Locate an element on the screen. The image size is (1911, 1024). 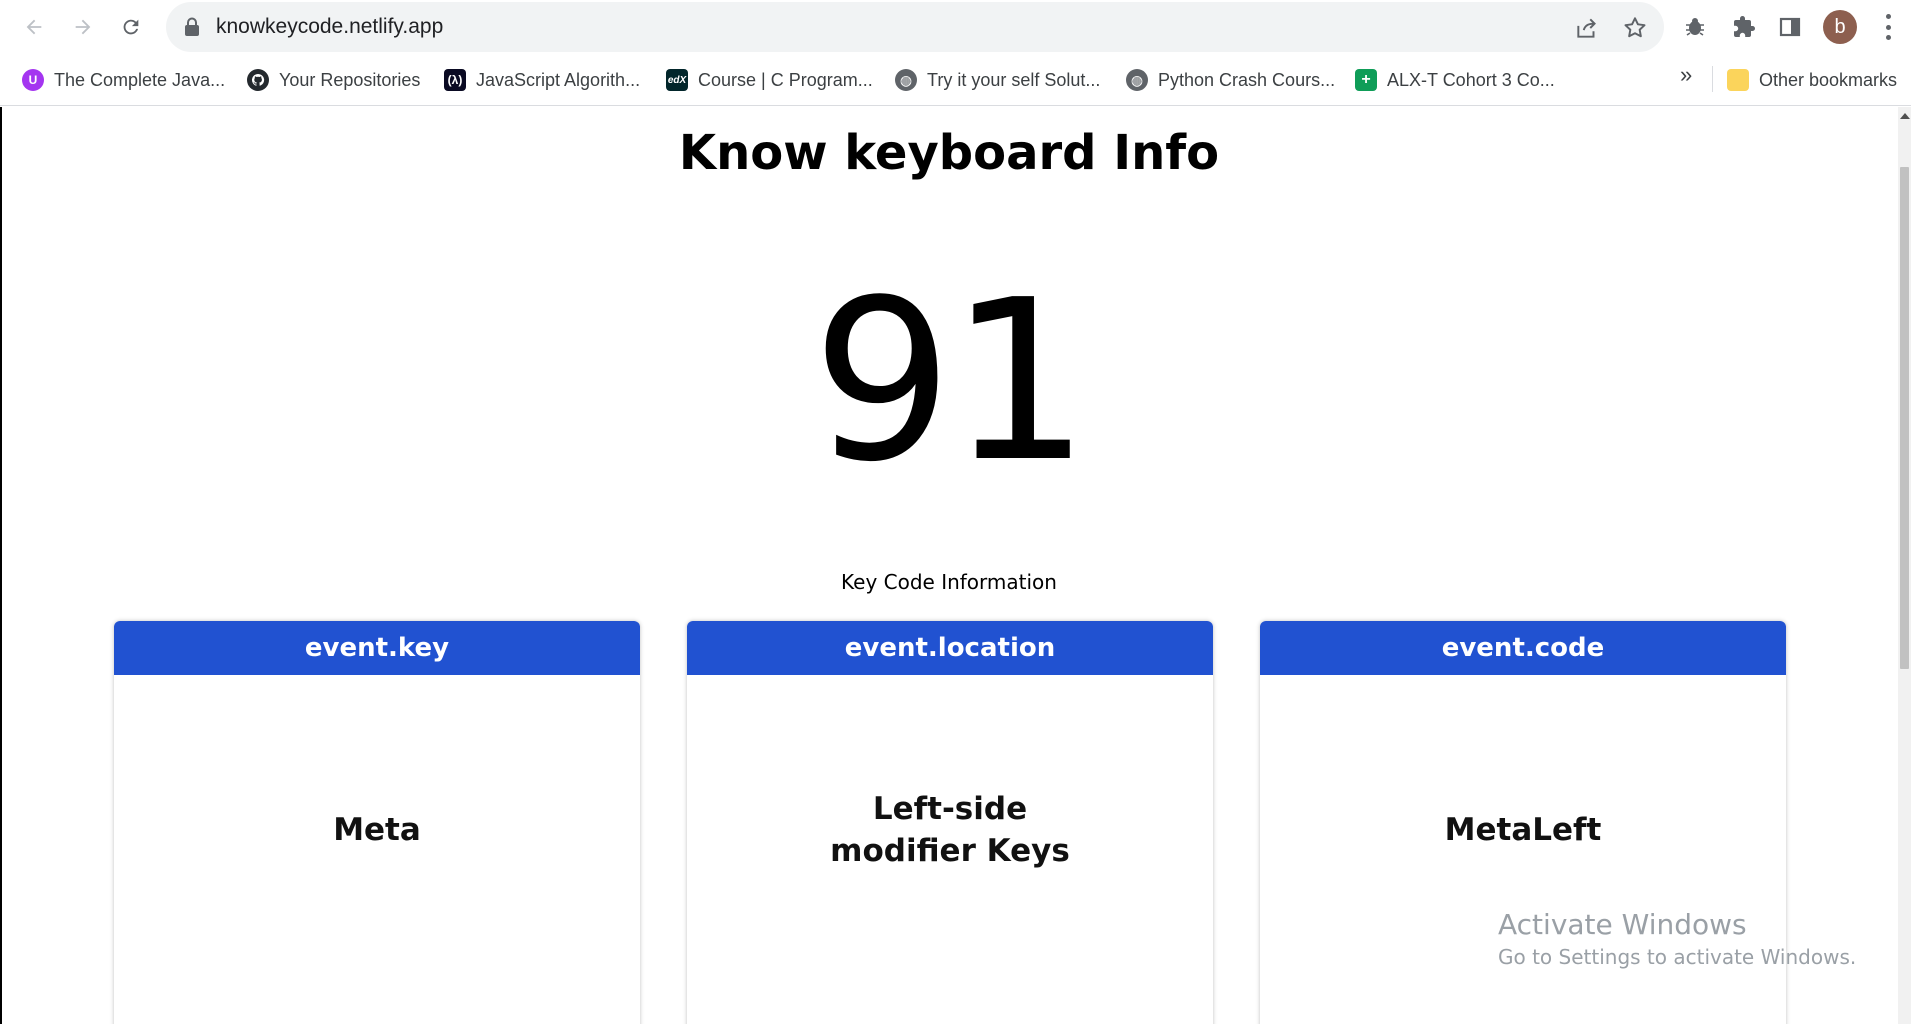
page-scrollbar is located at coordinates (1904, 565).